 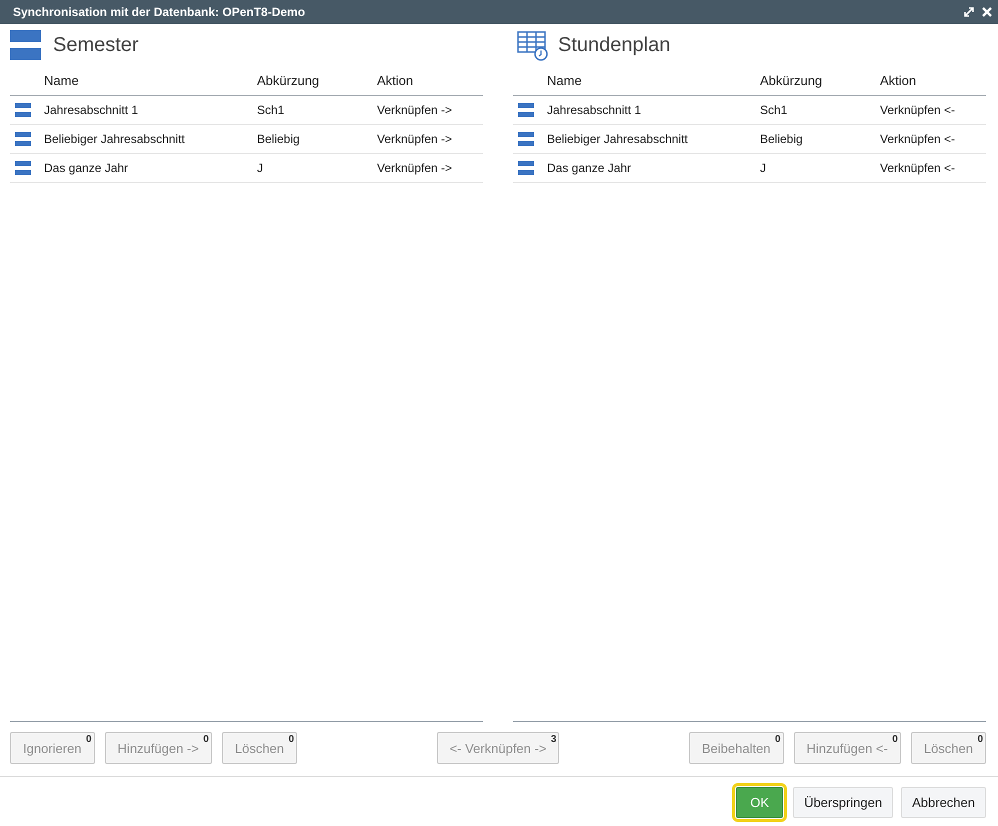 What do you see at coordinates (159, 12) in the screenshot?
I see `window-title: Synchronisation mit der Datenbank: OPenT8-Demo` at bounding box center [159, 12].